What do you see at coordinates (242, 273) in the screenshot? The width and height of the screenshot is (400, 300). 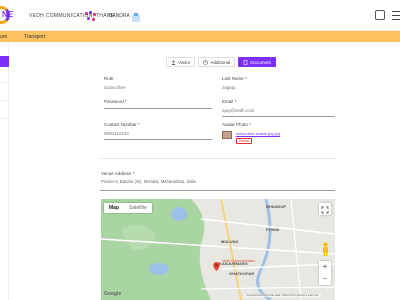 I see `map-place-label: GHATKOPAR` at bounding box center [242, 273].